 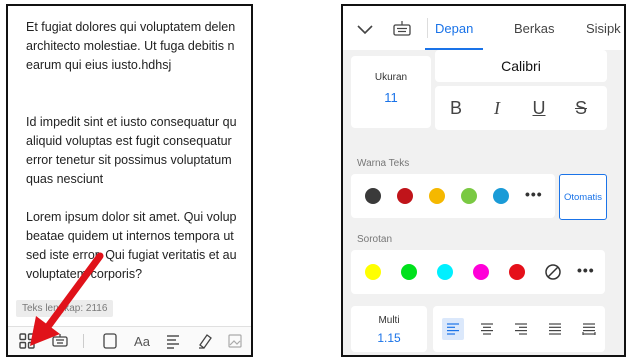 I want to click on highlight-swatch-red, so click(x=517, y=272).